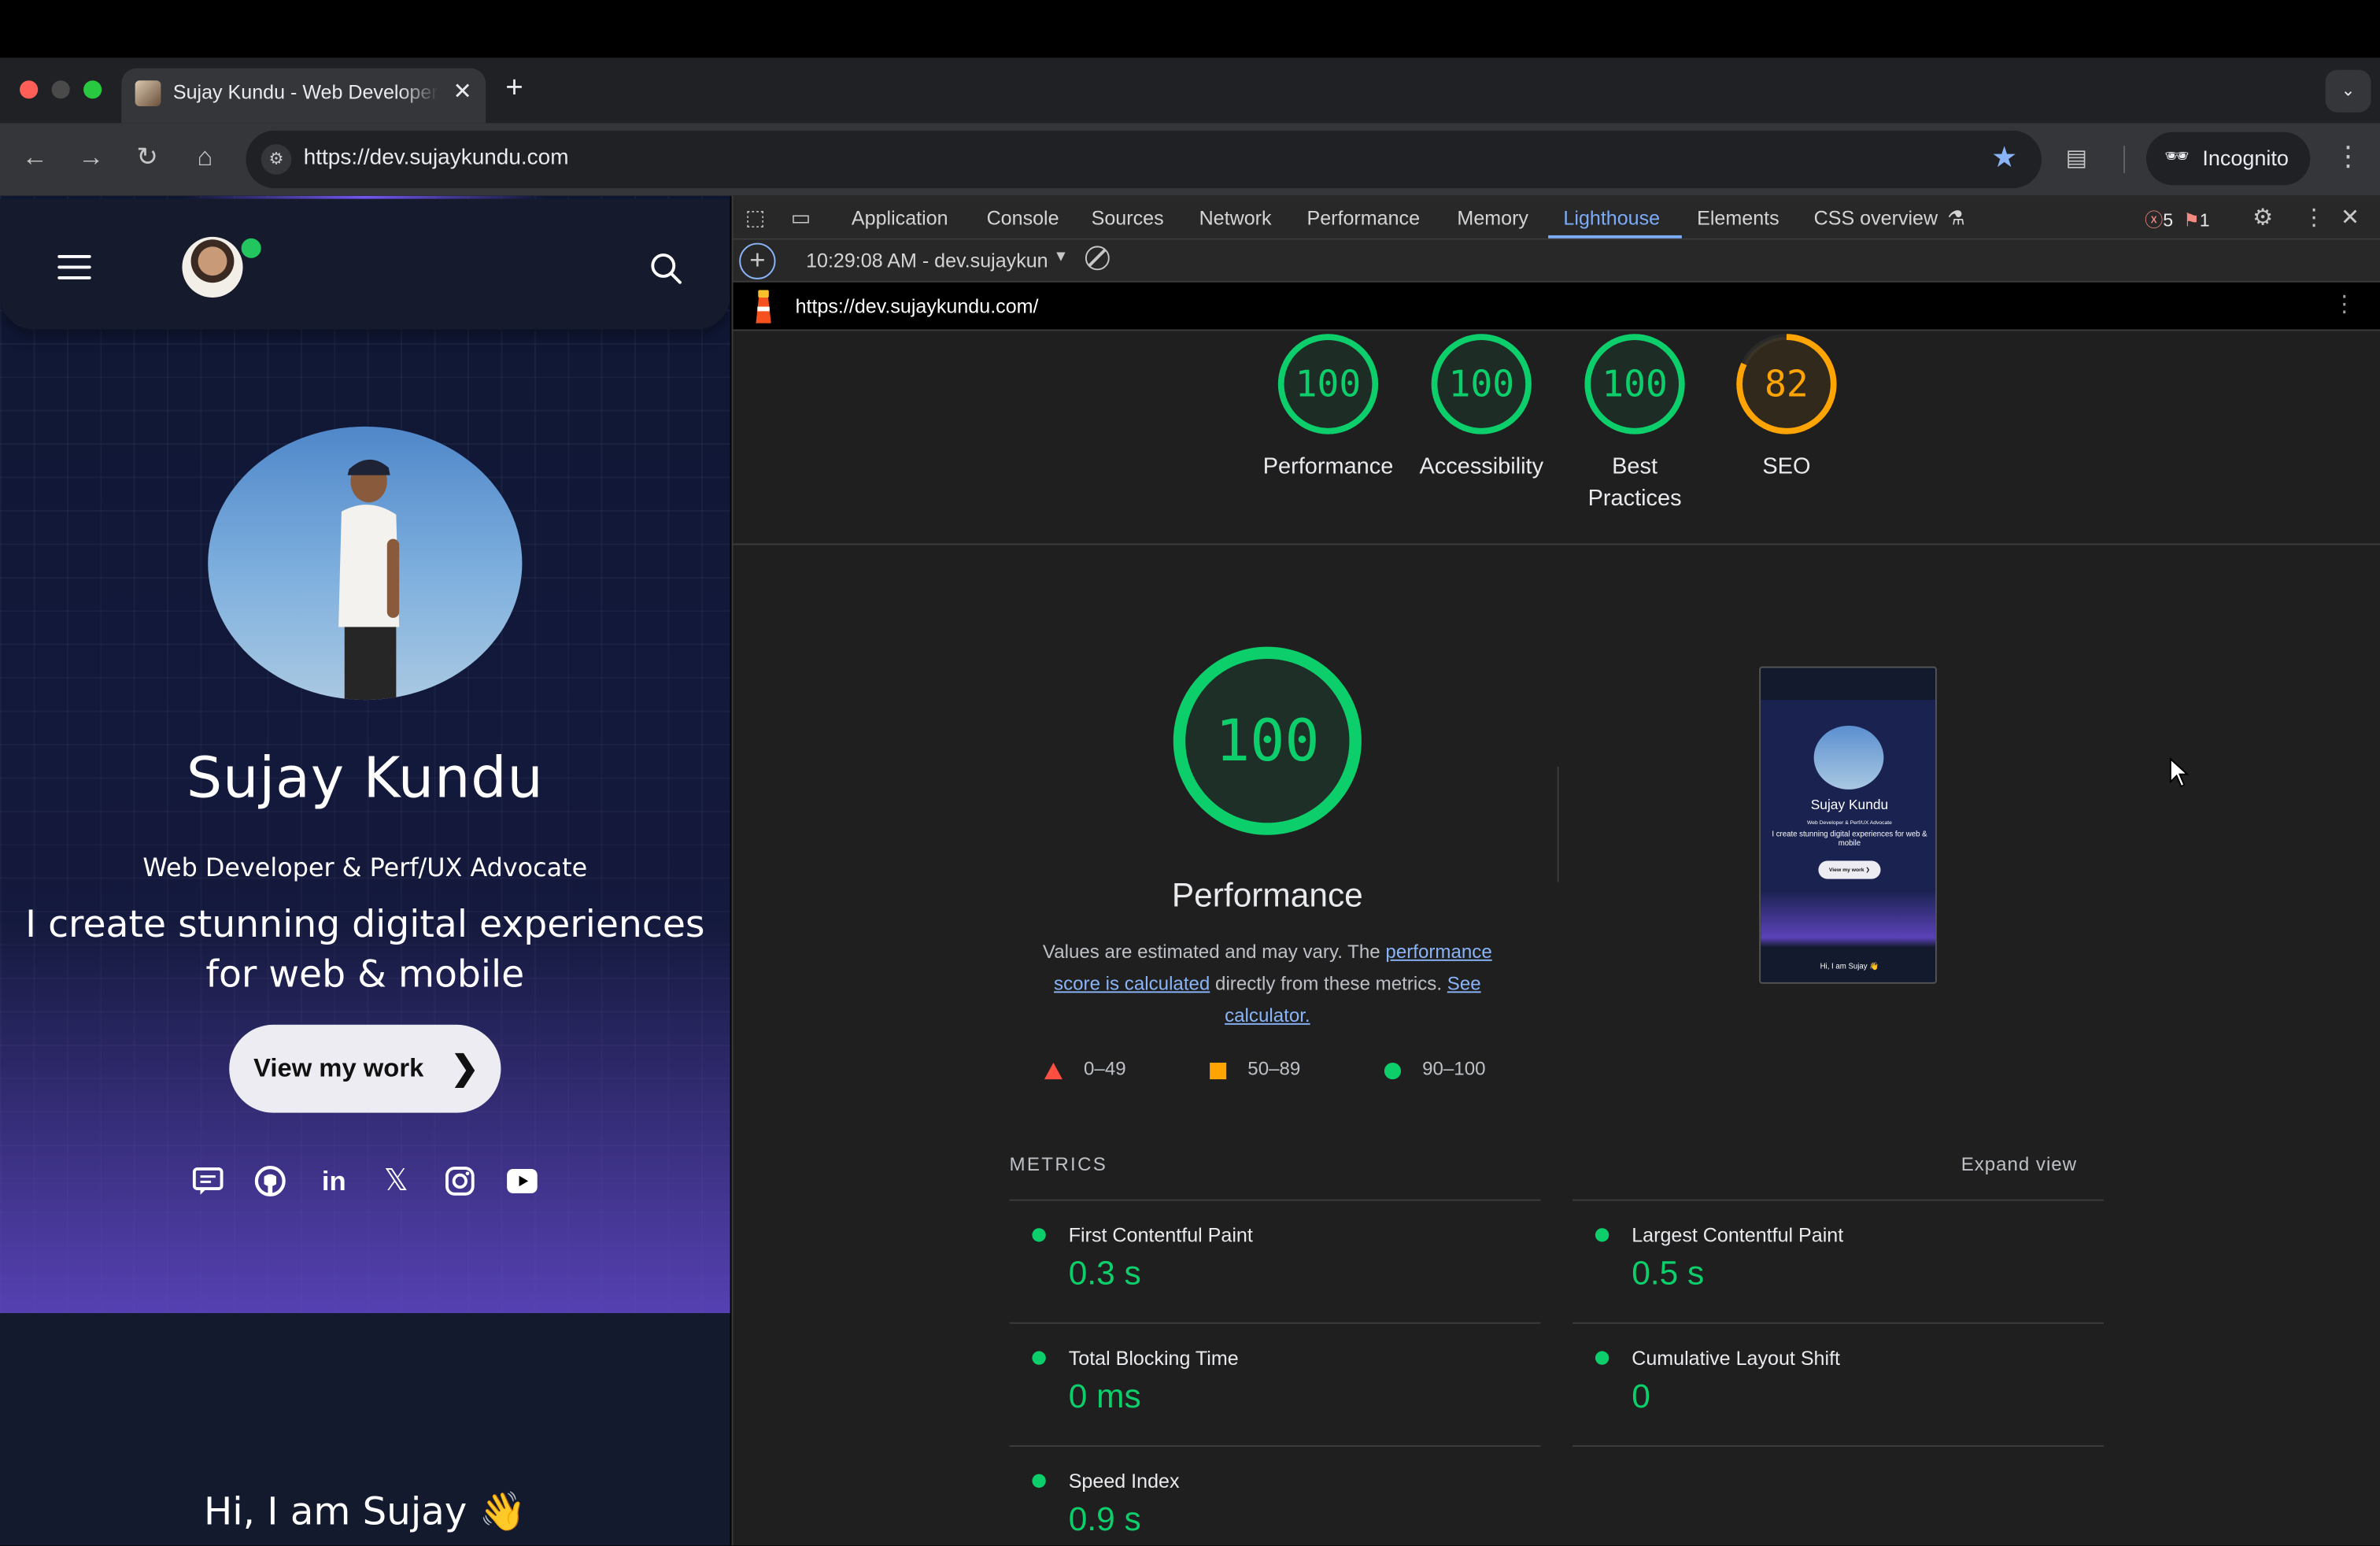 The height and width of the screenshot is (1546, 2380). I want to click on thumbnail-role: Web Developer & Perf/UX Advocate, so click(1849, 823).